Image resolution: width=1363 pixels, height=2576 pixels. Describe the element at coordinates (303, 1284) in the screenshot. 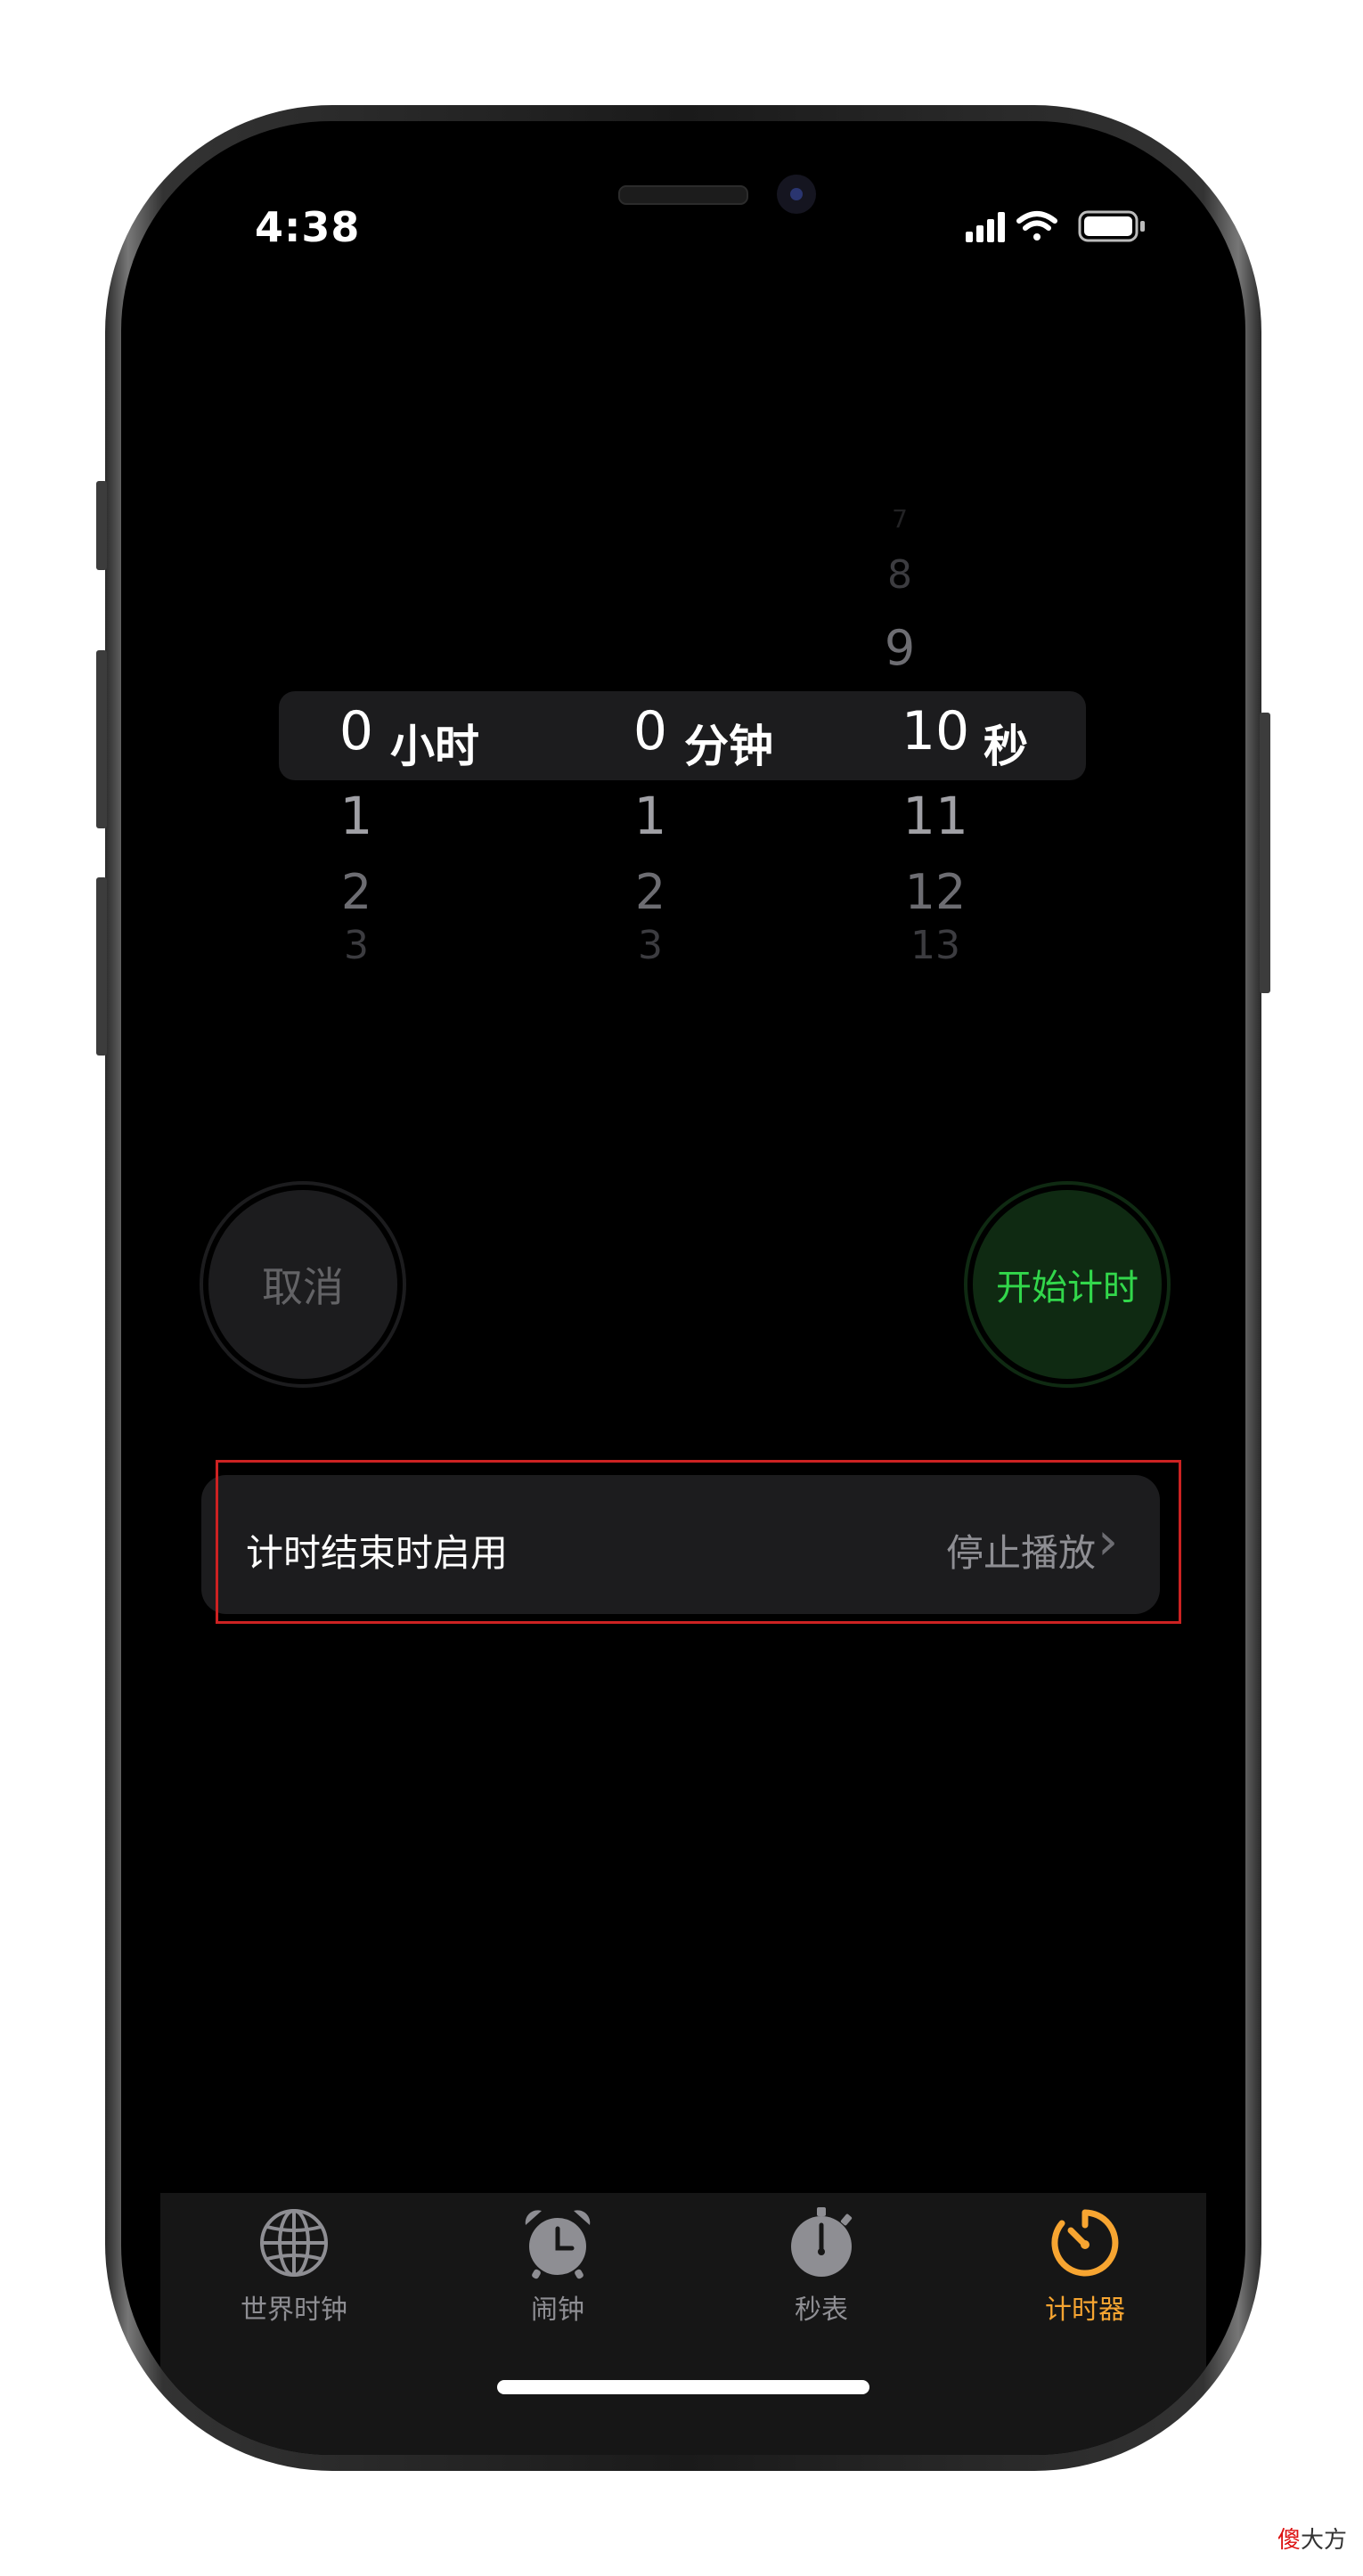

I see `cancel-button: 取消` at that location.